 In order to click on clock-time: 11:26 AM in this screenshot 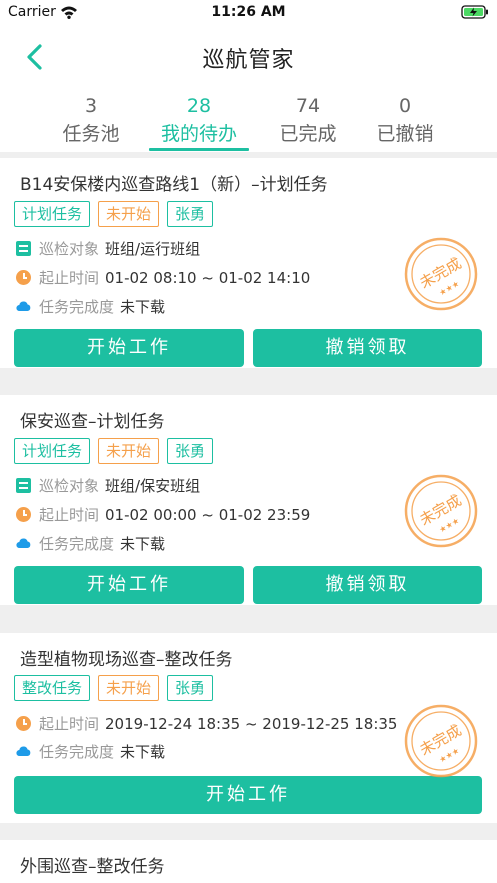, I will do `click(248, 12)`.